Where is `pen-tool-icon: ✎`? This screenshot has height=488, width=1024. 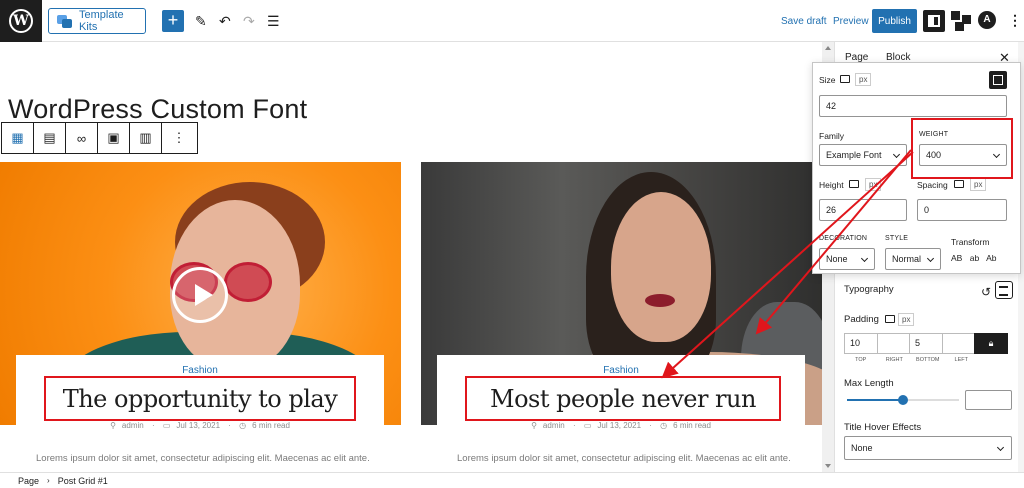
pen-tool-icon: ✎ is located at coordinates (201, 21).